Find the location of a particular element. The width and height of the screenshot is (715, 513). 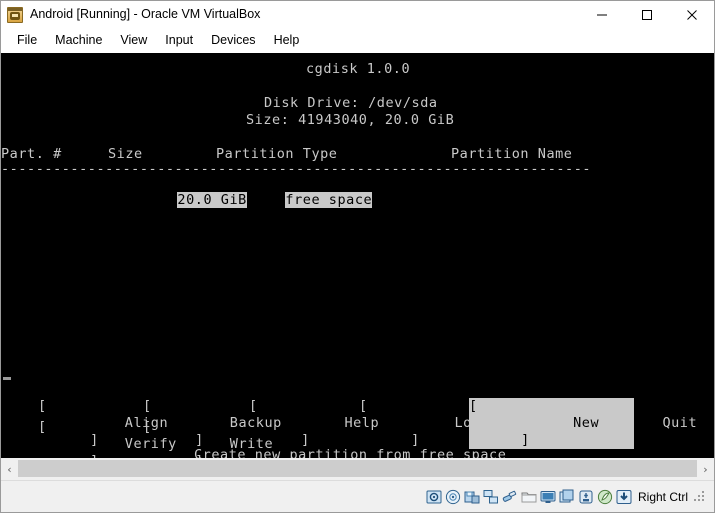

cgdisk-title: cgdisk 1.0.0 is located at coordinates (358, 69).